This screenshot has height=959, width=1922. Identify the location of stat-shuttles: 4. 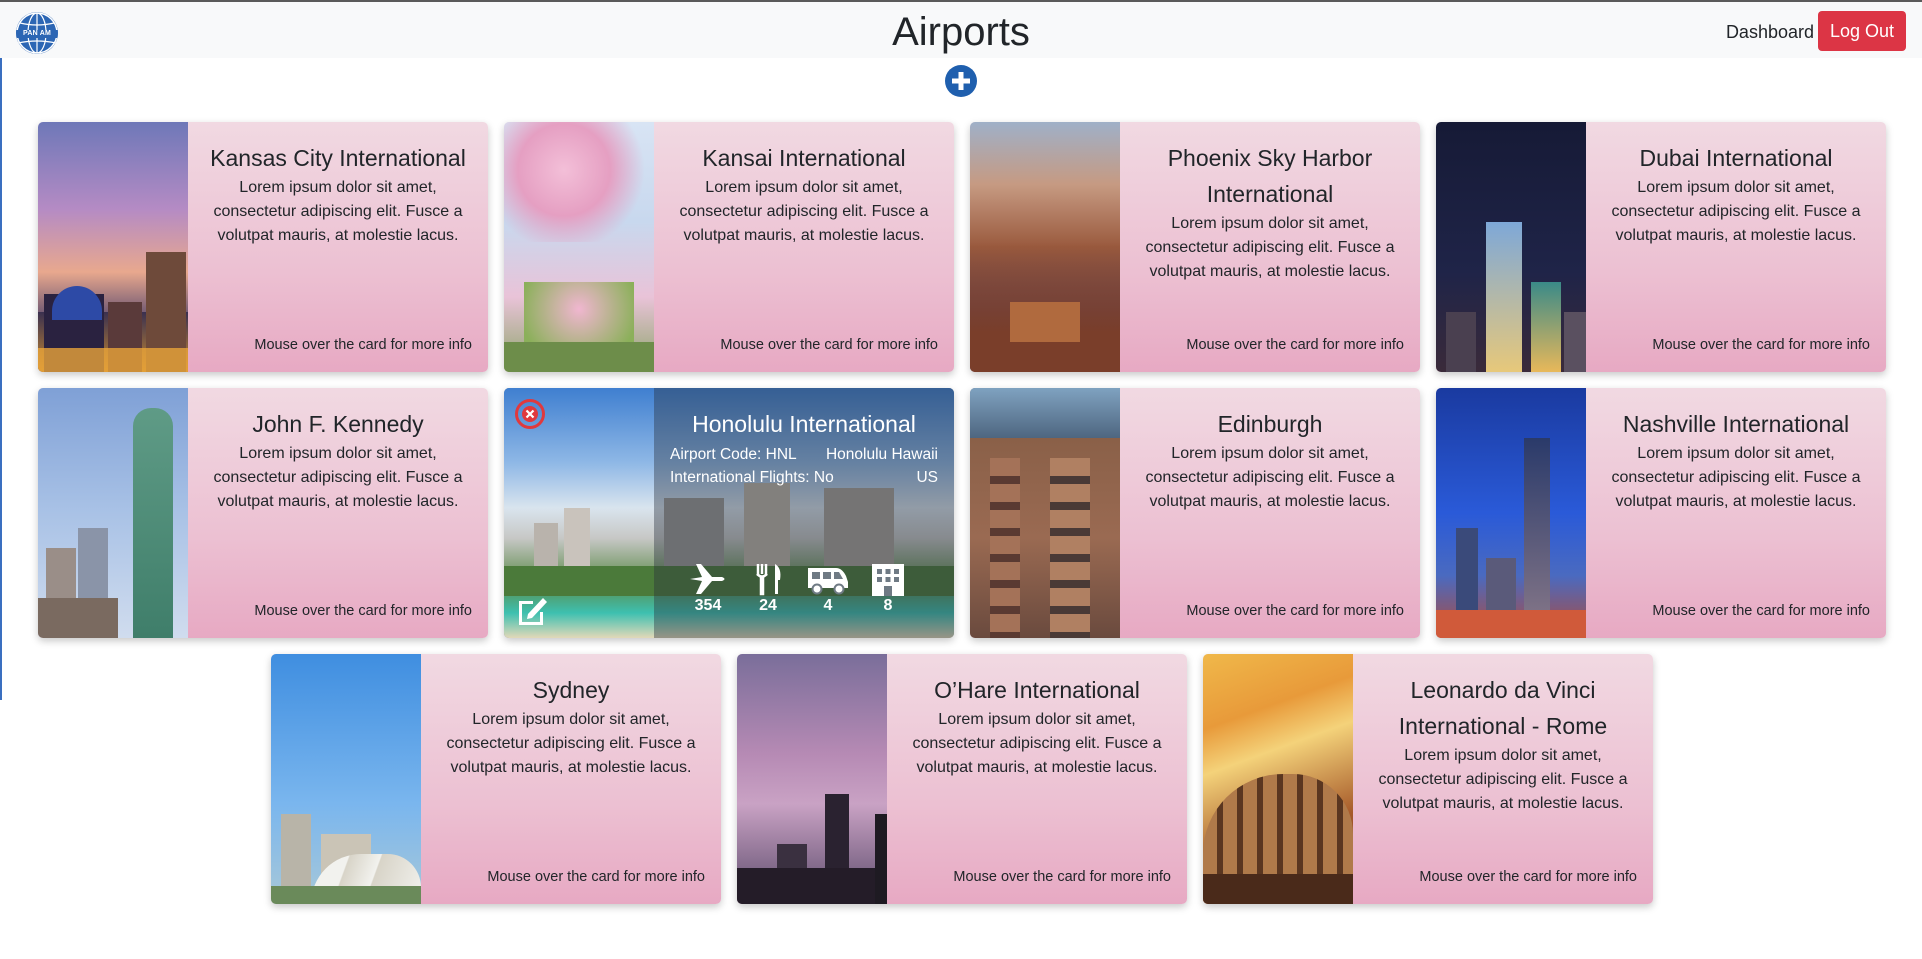
(828, 589).